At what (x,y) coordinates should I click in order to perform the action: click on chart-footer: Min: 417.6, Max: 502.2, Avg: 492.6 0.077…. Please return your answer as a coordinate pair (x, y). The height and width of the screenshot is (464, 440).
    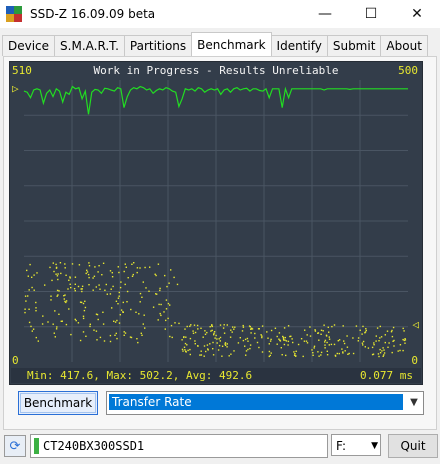
    Looking at the image, I should click on (216, 375).